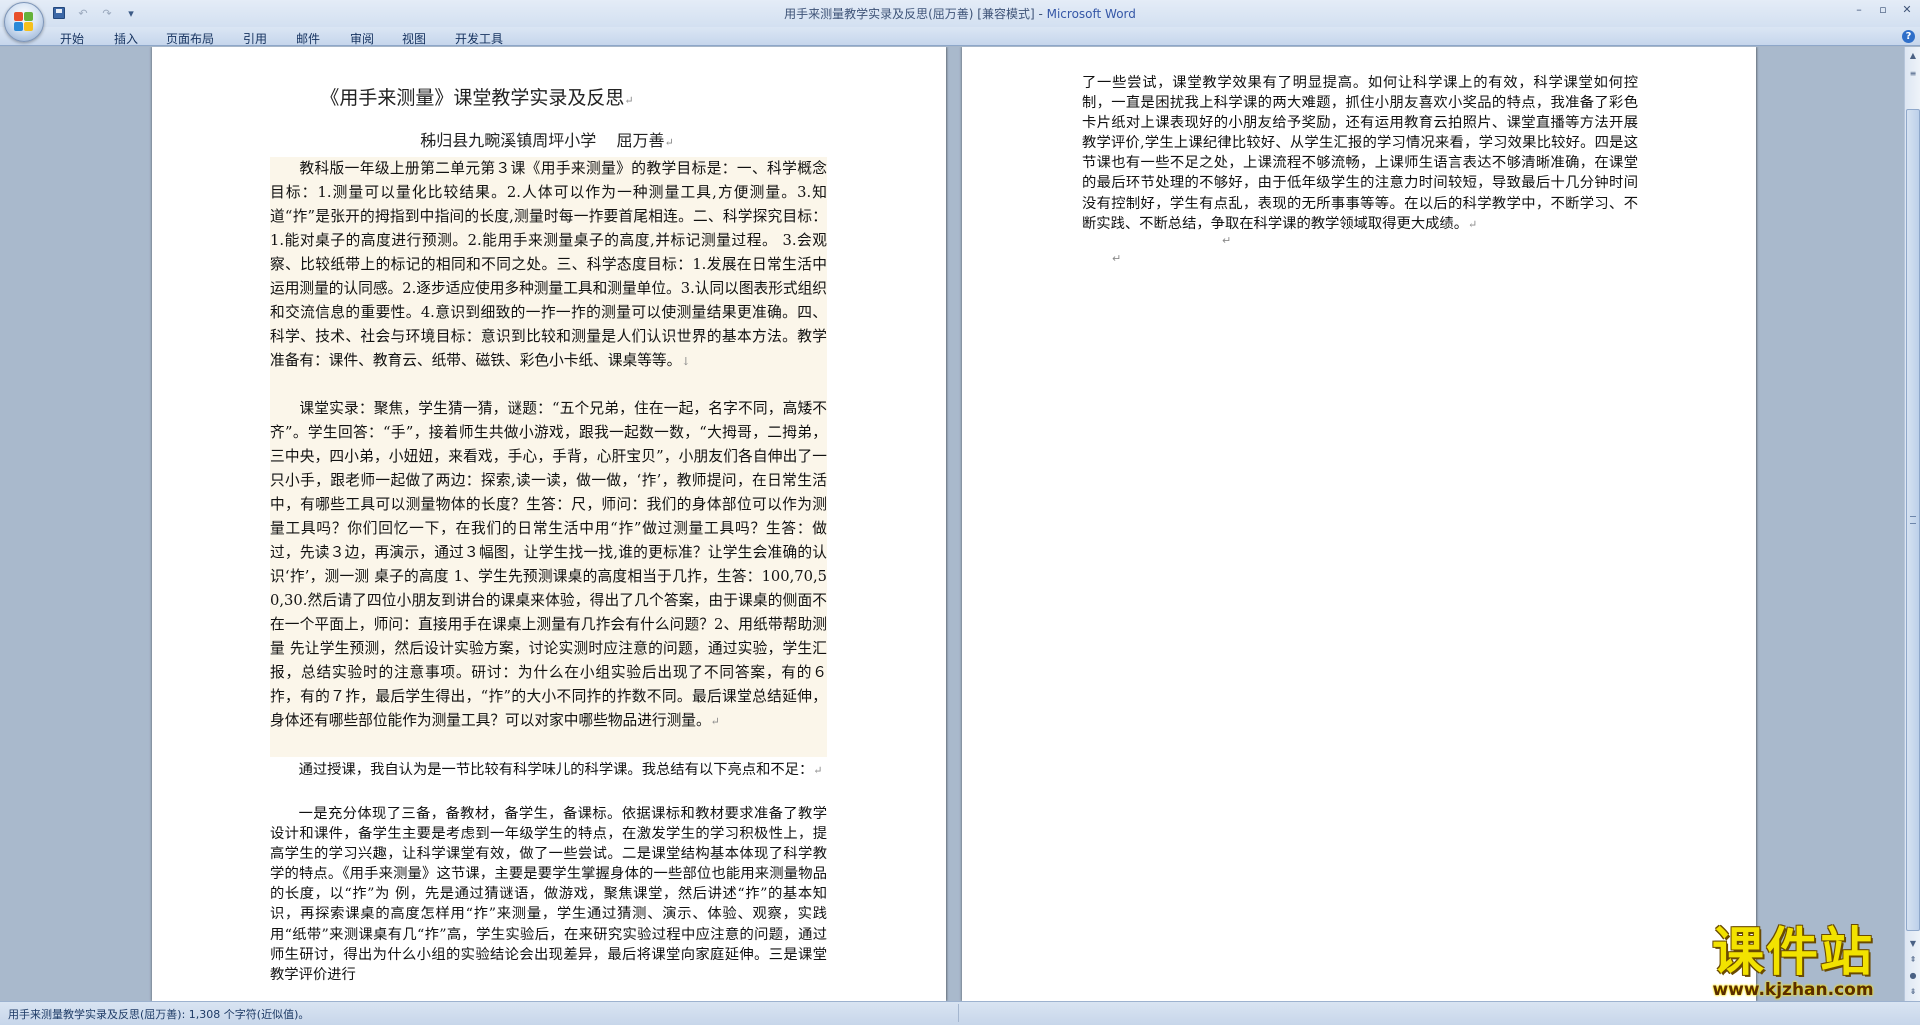 This screenshot has height=1025, width=1920. Describe the element at coordinates (1859, 9) in the screenshot. I see `minimize-button: –` at that location.